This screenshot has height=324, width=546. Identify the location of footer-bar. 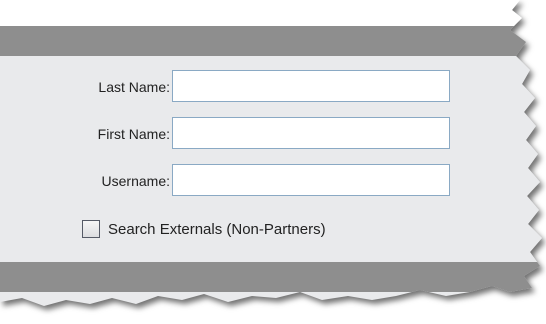
(271, 277).